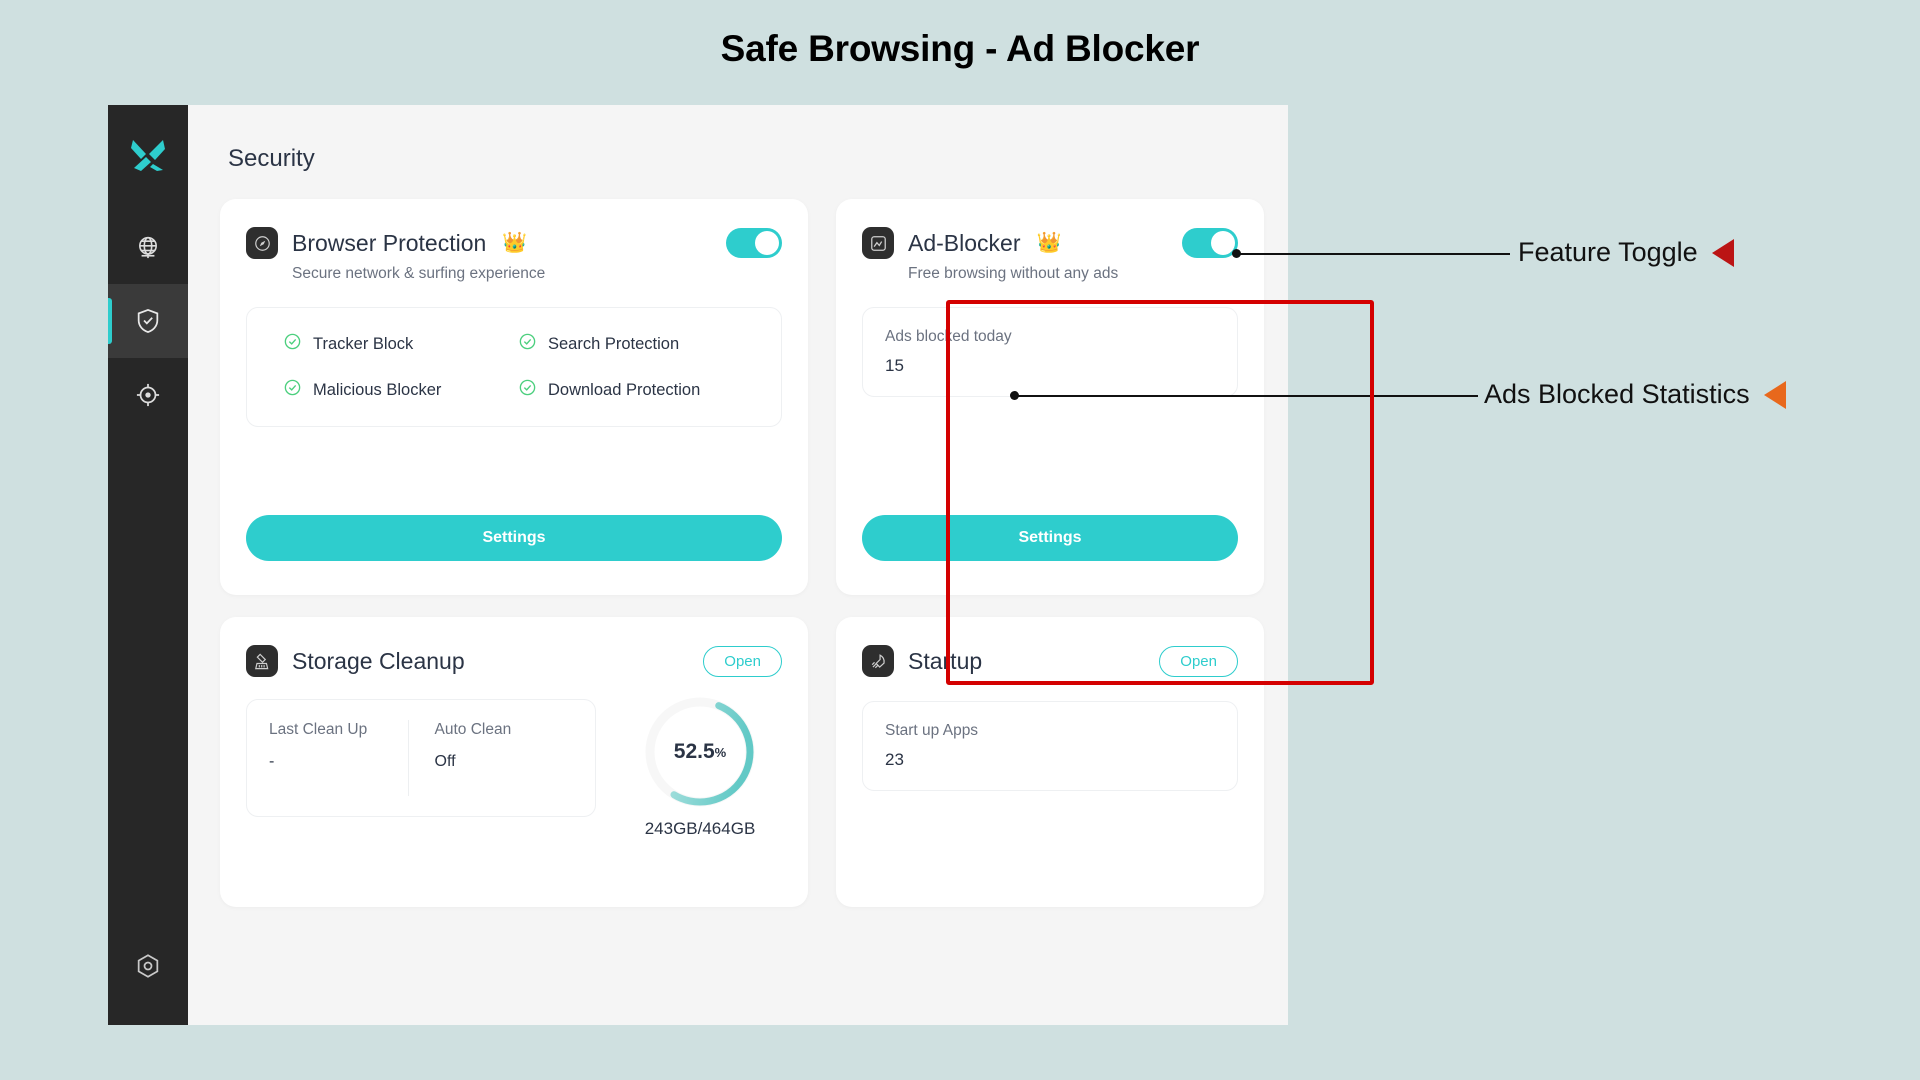 The image size is (1920, 1080). What do you see at coordinates (272, 762) in the screenshot?
I see `field-value: -` at bounding box center [272, 762].